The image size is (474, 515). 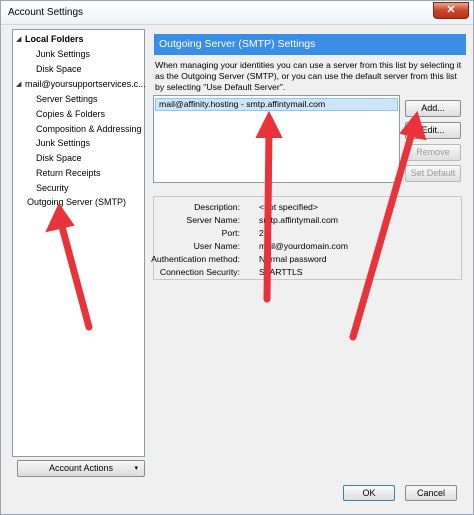 What do you see at coordinates (268, 214) in the screenshot?
I see `arrow-server-list` at bounding box center [268, 214].